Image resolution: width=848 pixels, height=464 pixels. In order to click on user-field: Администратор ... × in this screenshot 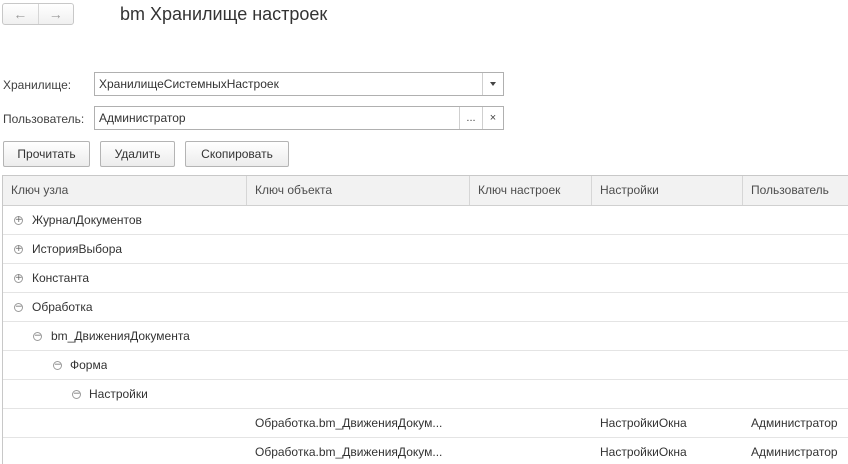, I will do `click(299, 118)`.